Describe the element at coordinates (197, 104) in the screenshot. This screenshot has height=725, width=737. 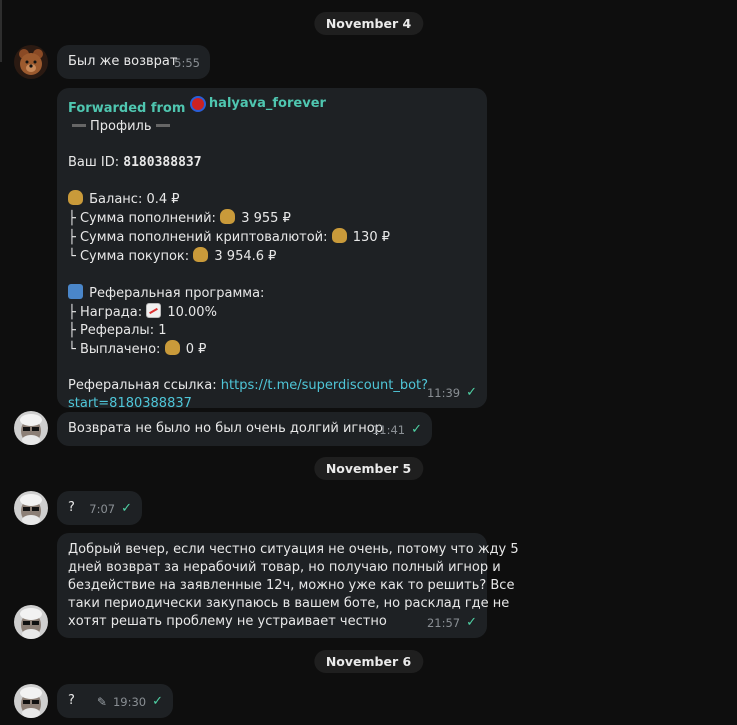
I see `forward-source-avatar` at that location.